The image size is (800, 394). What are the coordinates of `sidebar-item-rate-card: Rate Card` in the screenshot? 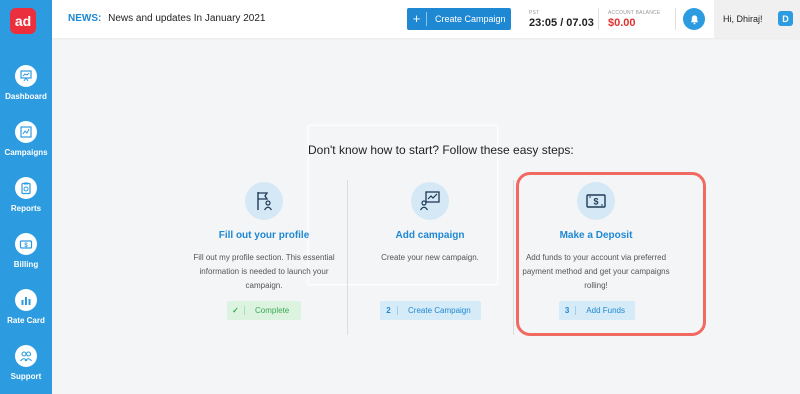 It's located at (26, 311).